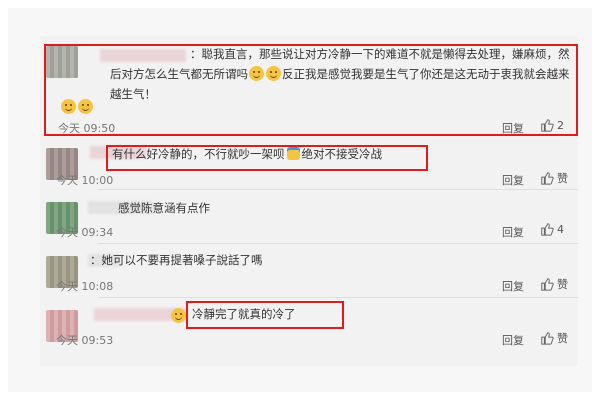 The width and height of the screenshot is (600, 400). I want to click on comment-time: 今天 09:53, so click(85, 340).